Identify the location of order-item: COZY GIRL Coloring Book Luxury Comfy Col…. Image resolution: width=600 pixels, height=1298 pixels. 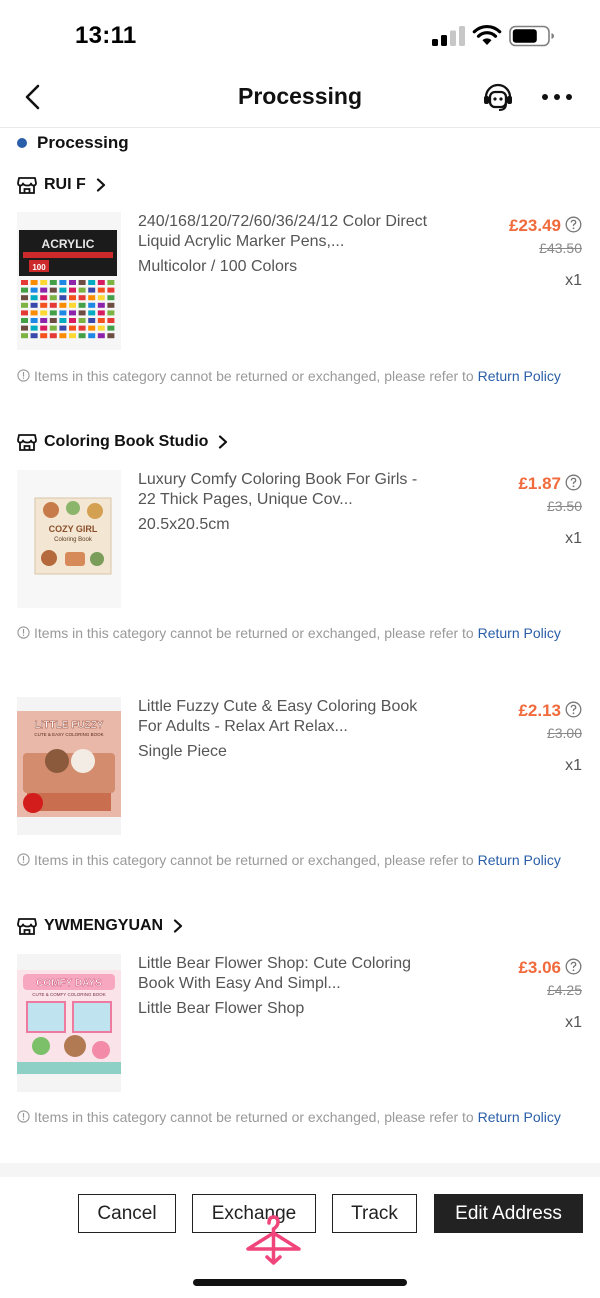
(302, 540).